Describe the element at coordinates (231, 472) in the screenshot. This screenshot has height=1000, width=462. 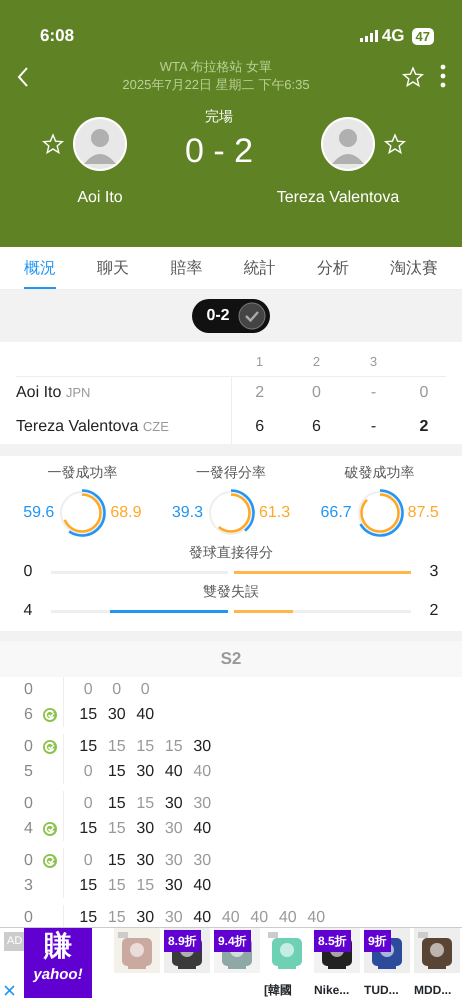
I see `stat-label: 一發得分率` at that location.